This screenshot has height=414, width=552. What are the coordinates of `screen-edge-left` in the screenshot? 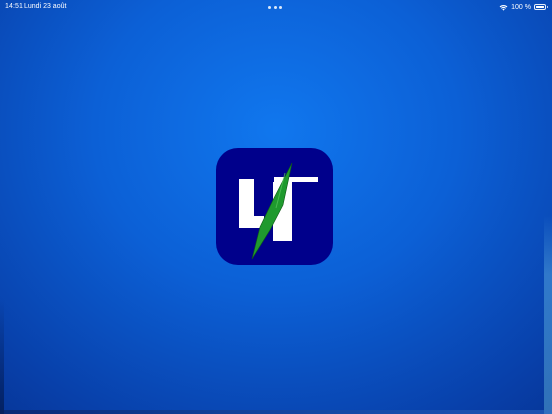 It's located at (2, 357).